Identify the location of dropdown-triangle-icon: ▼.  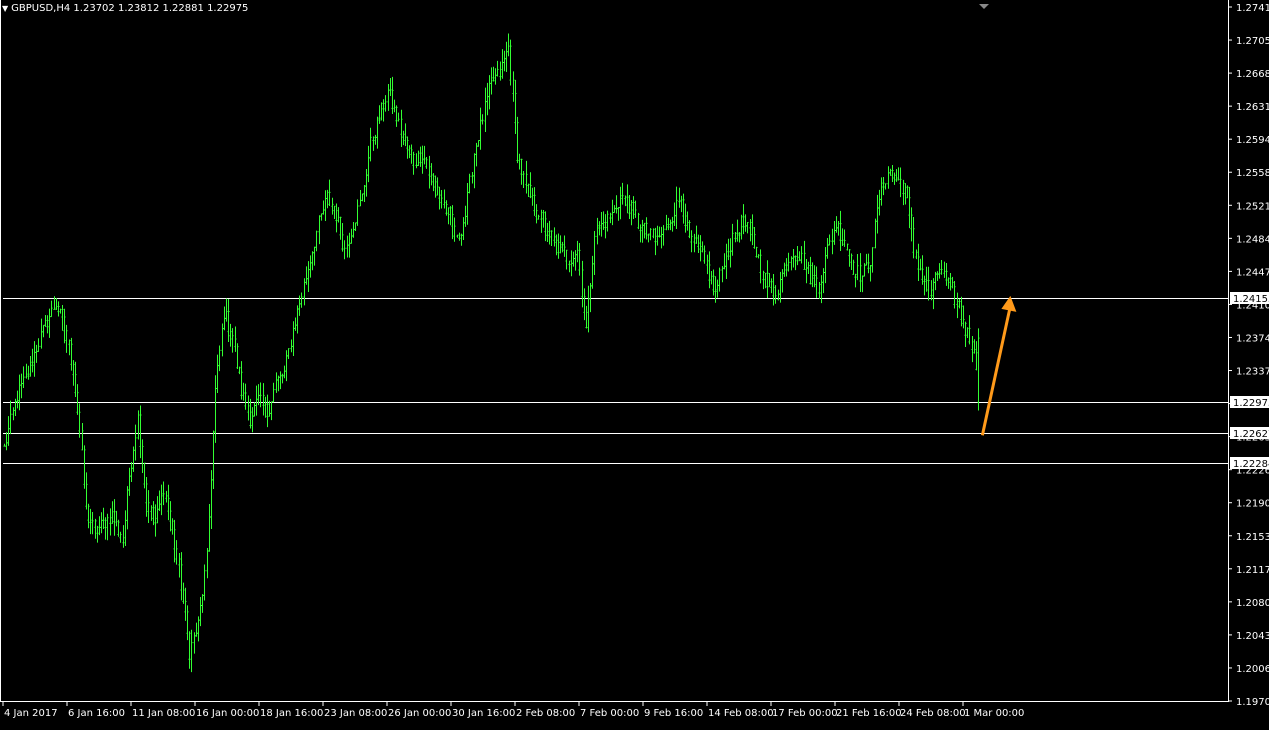
(5, 8).